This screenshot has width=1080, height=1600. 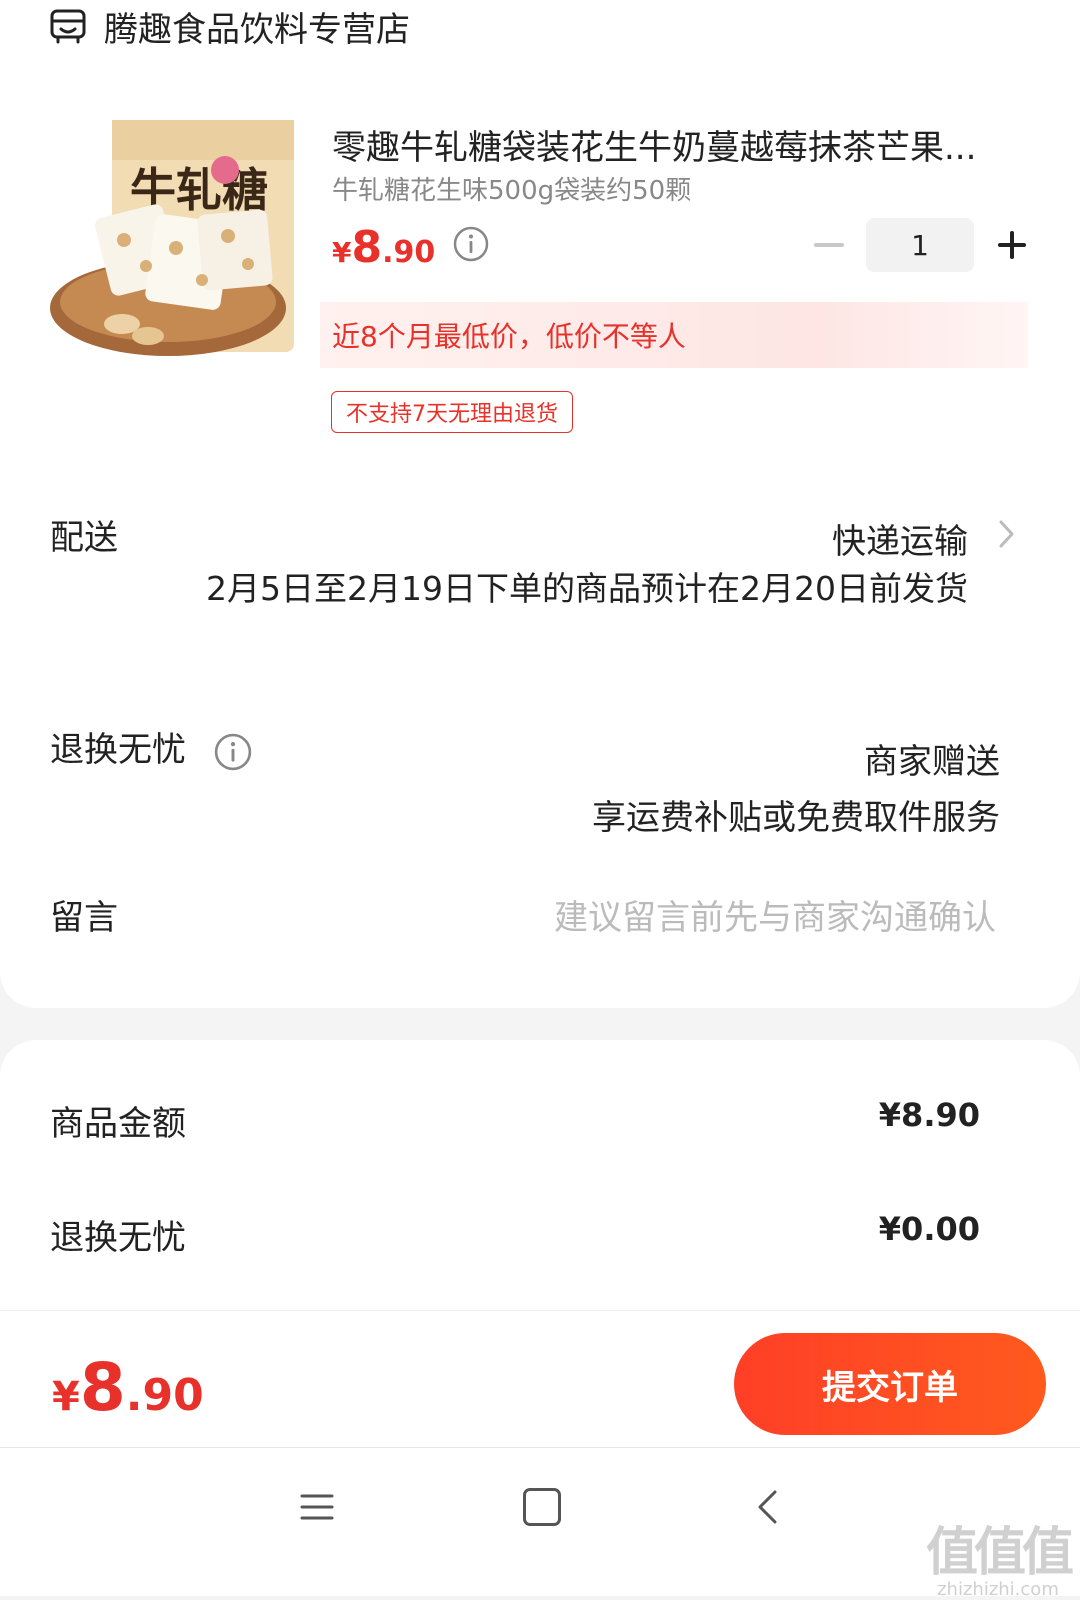 What do you see at coordinates (929, 1115) in the screenshot?
I see `goods-amount-value: ¥8.90` at bounding box center [929, 1115].